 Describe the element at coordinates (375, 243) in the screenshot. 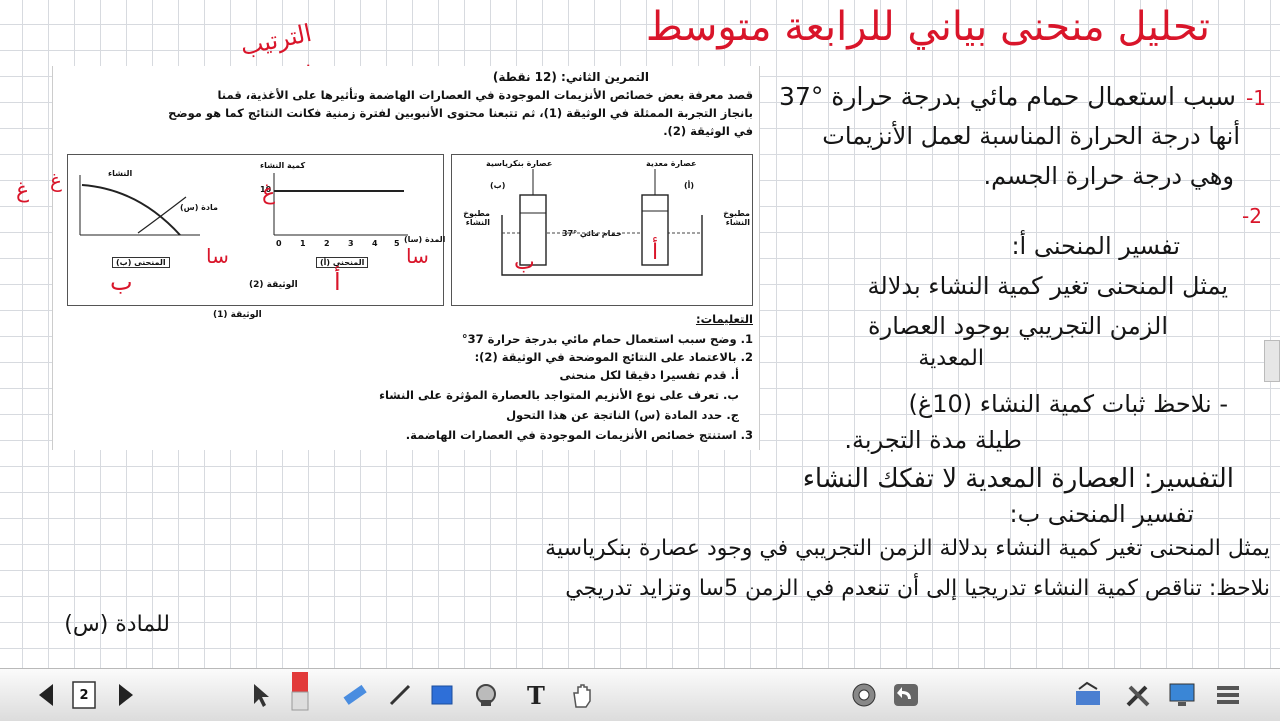

I see `graph-x-tick-4: 4` at that location.